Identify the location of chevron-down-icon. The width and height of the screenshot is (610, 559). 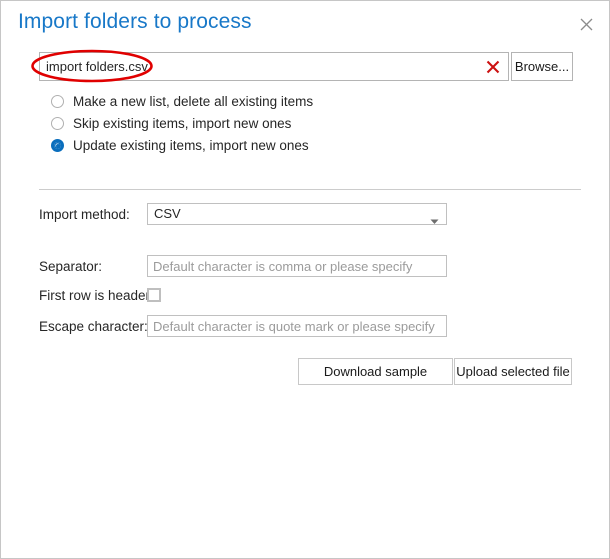
(434, 221).